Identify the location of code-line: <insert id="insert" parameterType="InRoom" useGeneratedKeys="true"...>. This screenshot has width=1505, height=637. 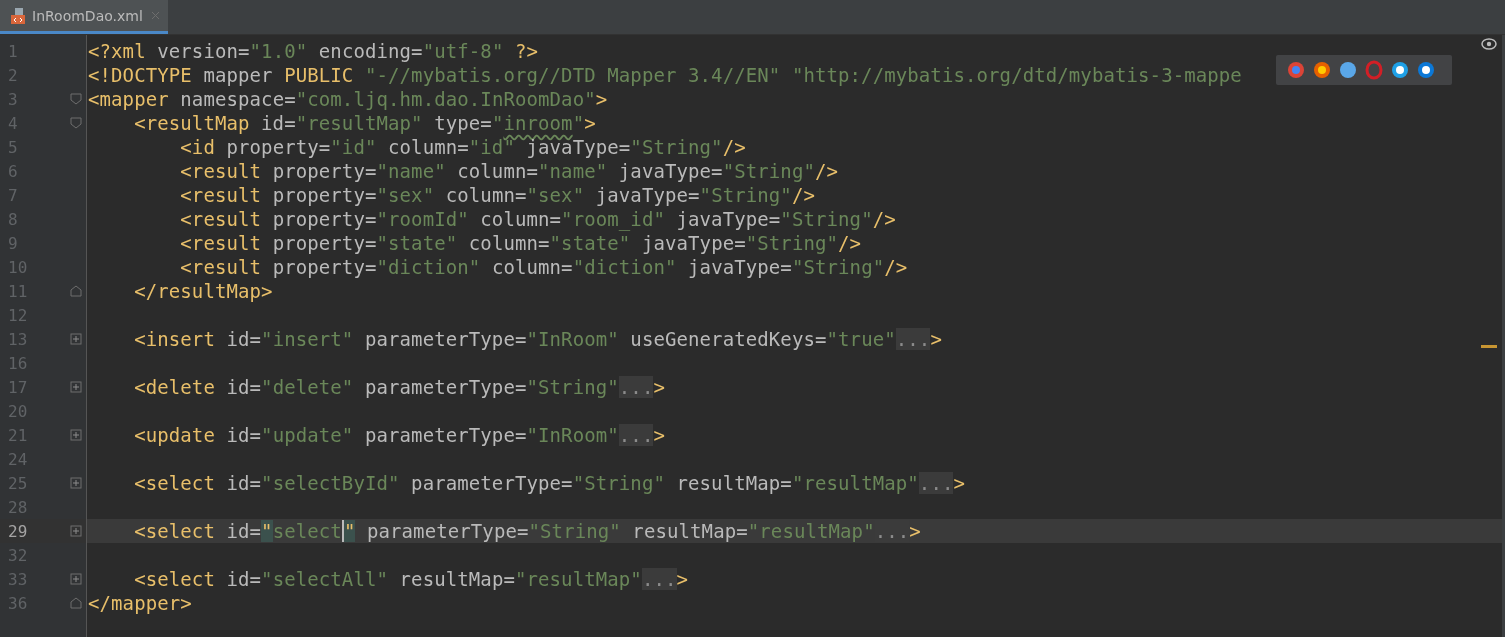
(537, 339).